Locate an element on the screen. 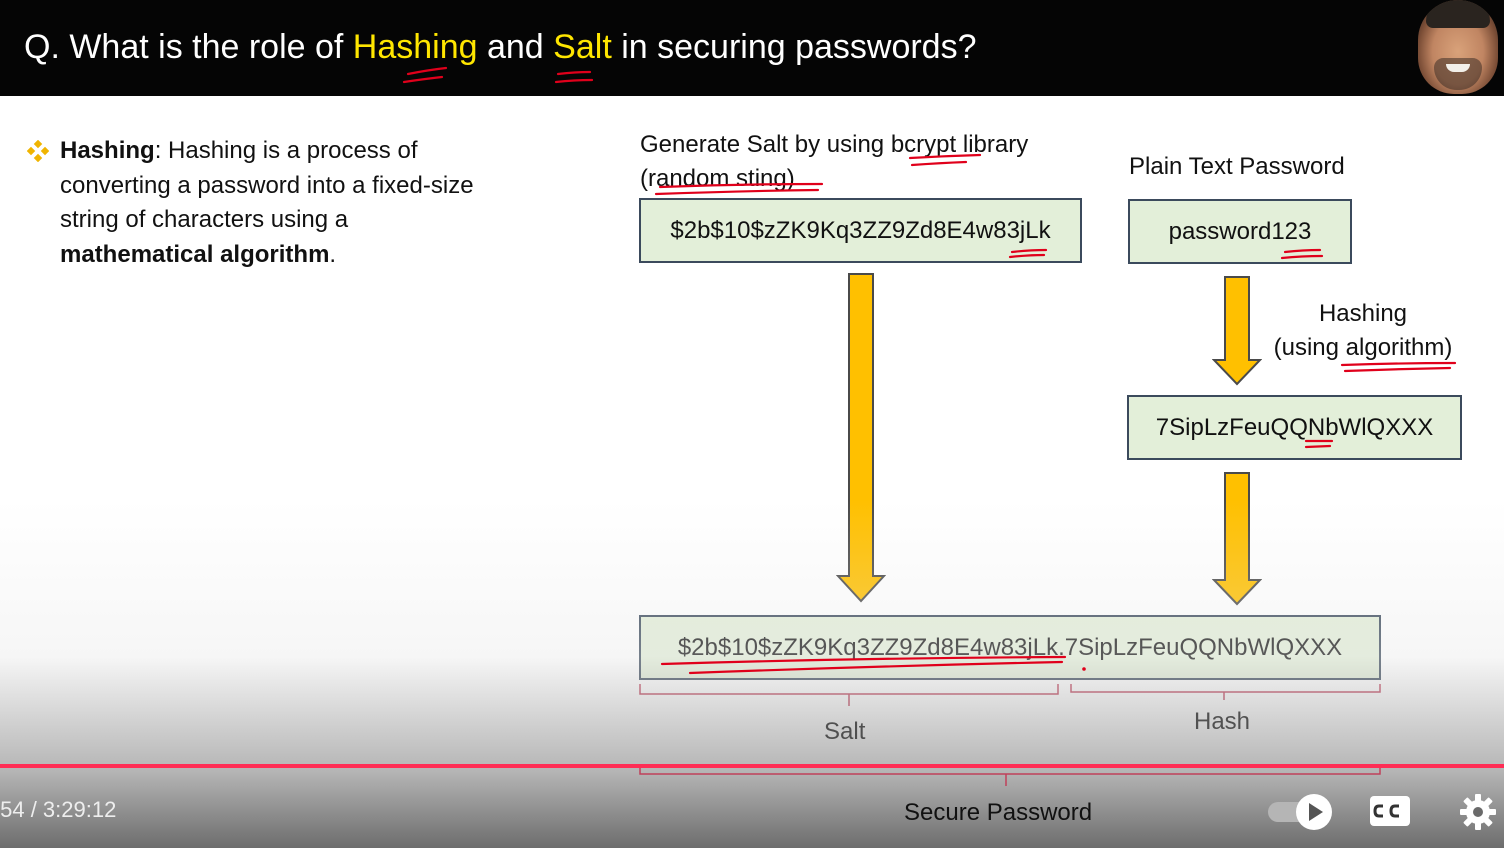 Image resolution: width=1504 pixels, height=848 pixels. hash-brace is located at coordinates (1225, 692).